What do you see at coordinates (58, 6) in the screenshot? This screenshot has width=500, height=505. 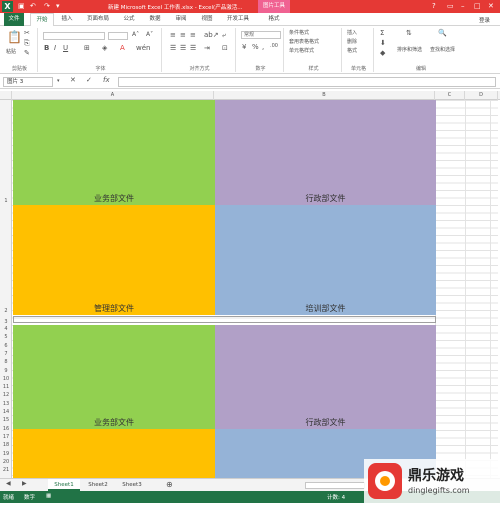 I see `customize-qat-icon: ▾` at bounding box center [58, 6].